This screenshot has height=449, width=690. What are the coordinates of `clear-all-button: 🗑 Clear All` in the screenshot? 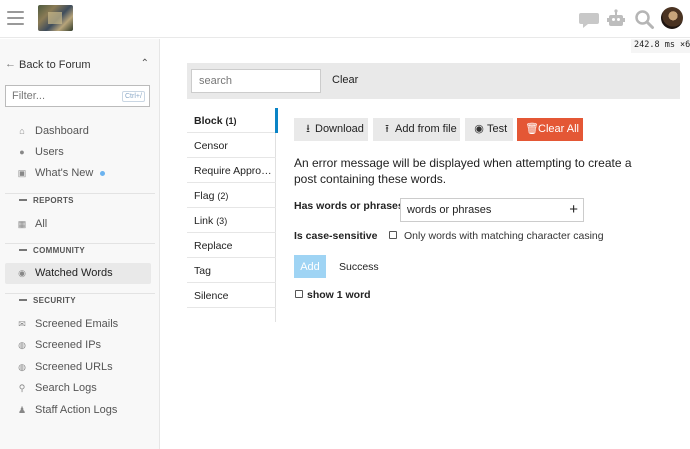 It's located at (550, 129).